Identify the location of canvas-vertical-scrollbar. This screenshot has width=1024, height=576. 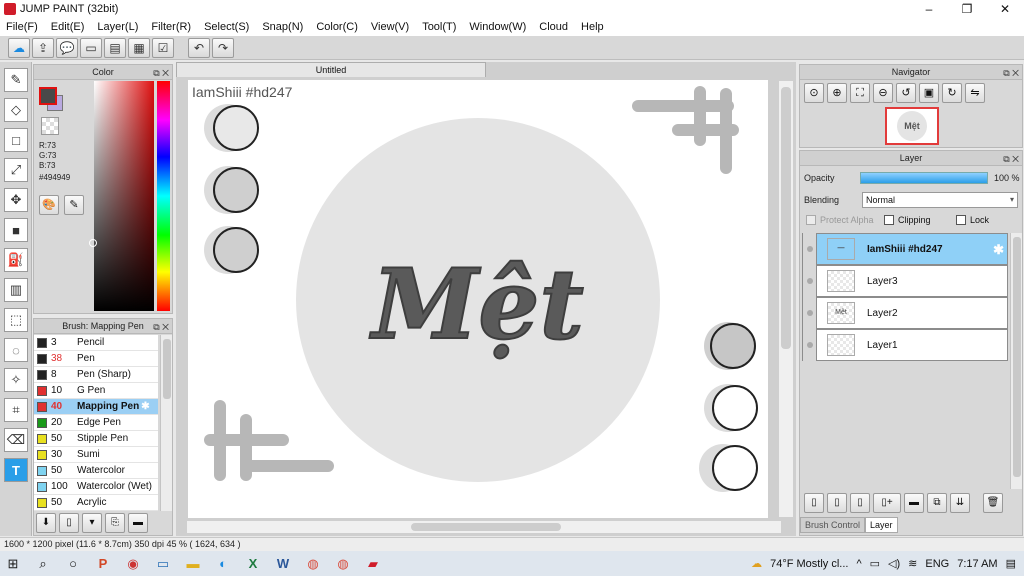
(786, 299).